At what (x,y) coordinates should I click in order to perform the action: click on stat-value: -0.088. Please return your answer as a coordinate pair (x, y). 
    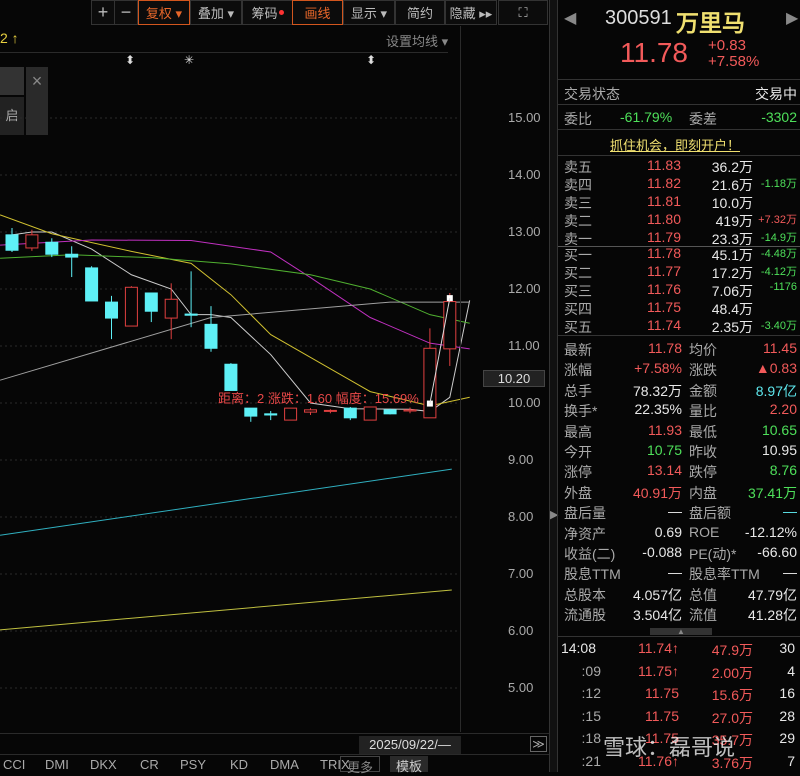
    Looking at the image, I should click on (662, 552).